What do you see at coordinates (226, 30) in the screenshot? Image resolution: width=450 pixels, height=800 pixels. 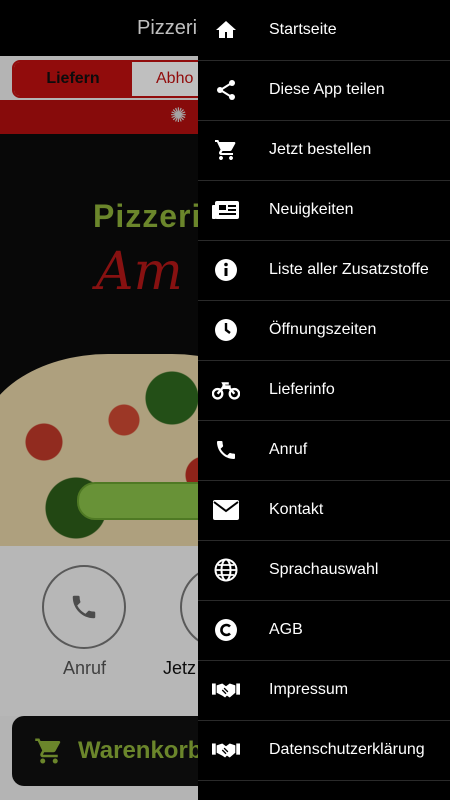 I see `home-icon` at bounding box center [226, 30].